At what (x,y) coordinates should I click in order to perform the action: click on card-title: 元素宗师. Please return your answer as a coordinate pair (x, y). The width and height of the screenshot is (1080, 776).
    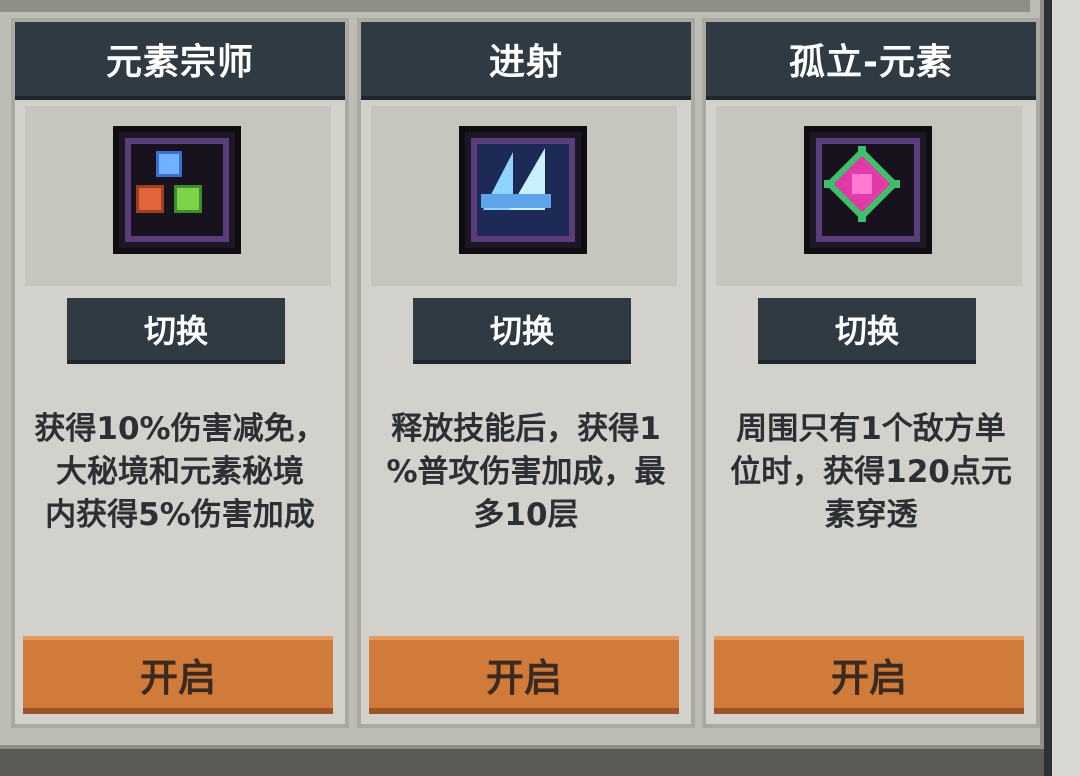
    Looking at the image, I should click on (180, 61).